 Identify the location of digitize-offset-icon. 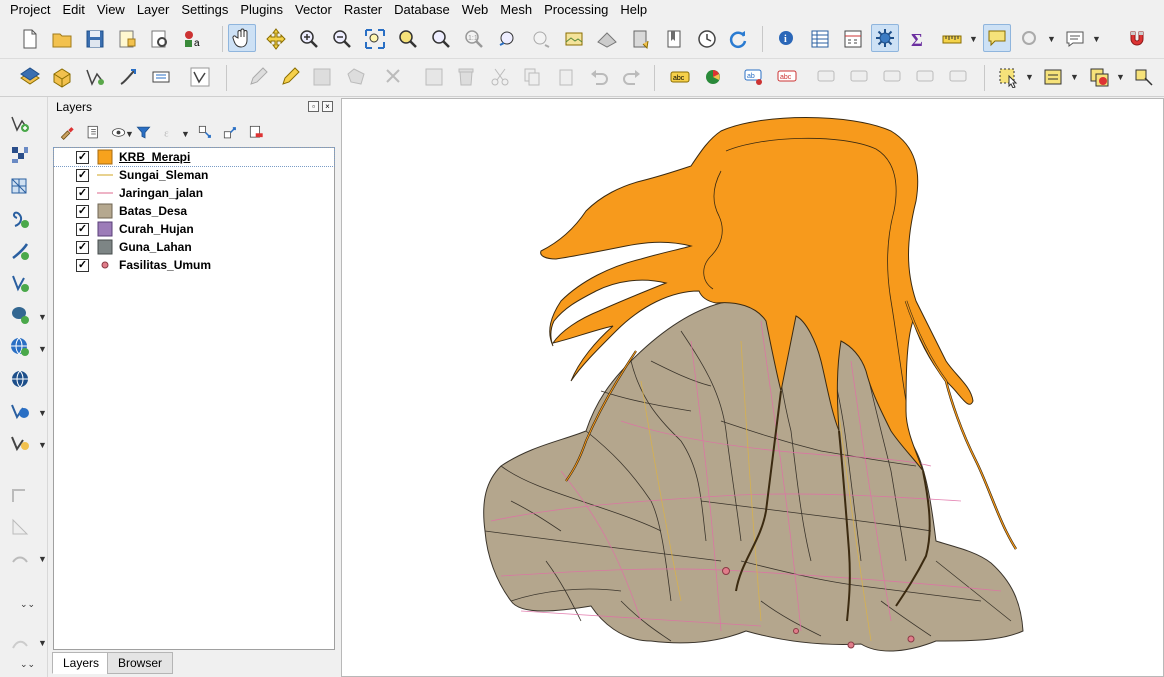
(20, 643).